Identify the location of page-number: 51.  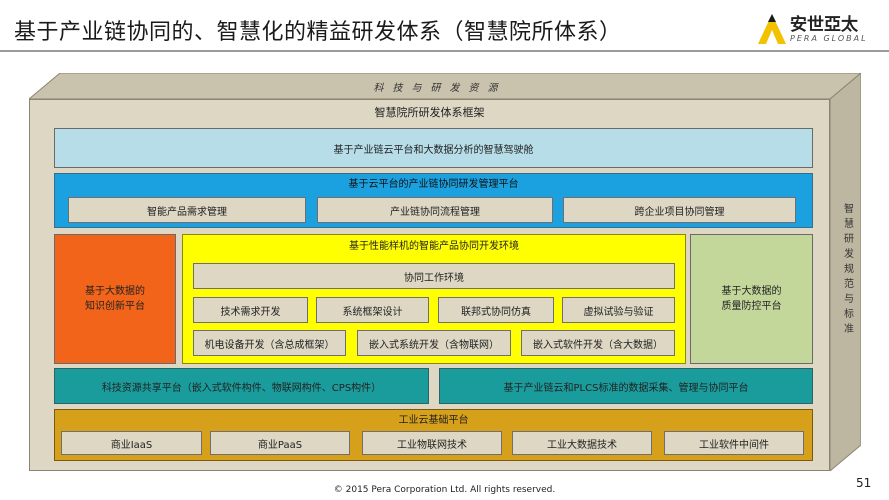
(864, 483).